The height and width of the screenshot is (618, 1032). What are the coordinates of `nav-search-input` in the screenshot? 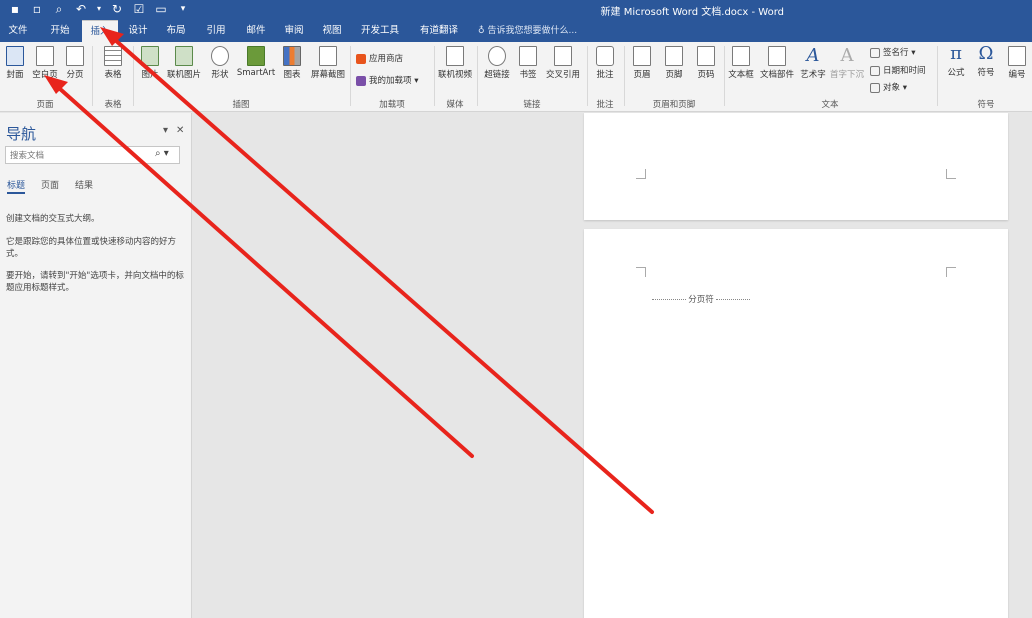 It's located at (92, 155).